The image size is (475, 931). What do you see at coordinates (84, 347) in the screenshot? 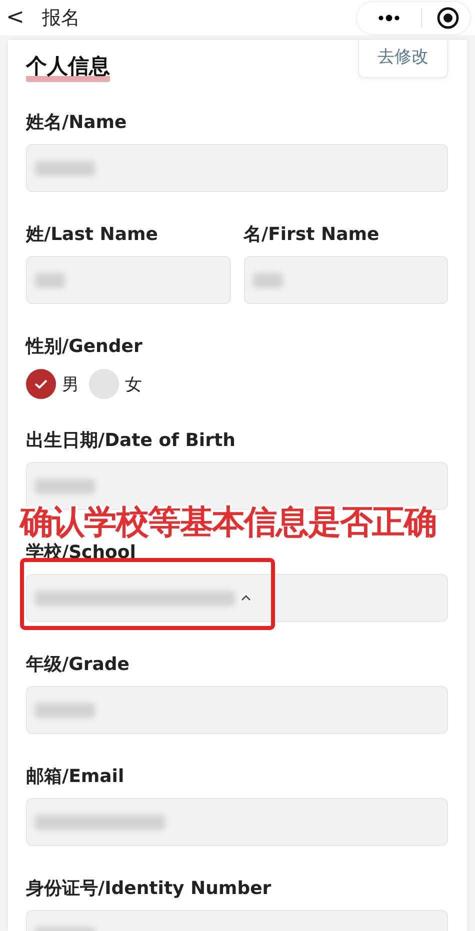
I see `field-label: 性别/Gender` at bounding box center [84, 347].